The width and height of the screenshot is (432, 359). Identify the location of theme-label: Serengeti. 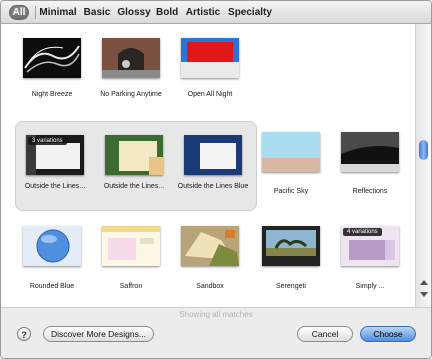
(291, 286).